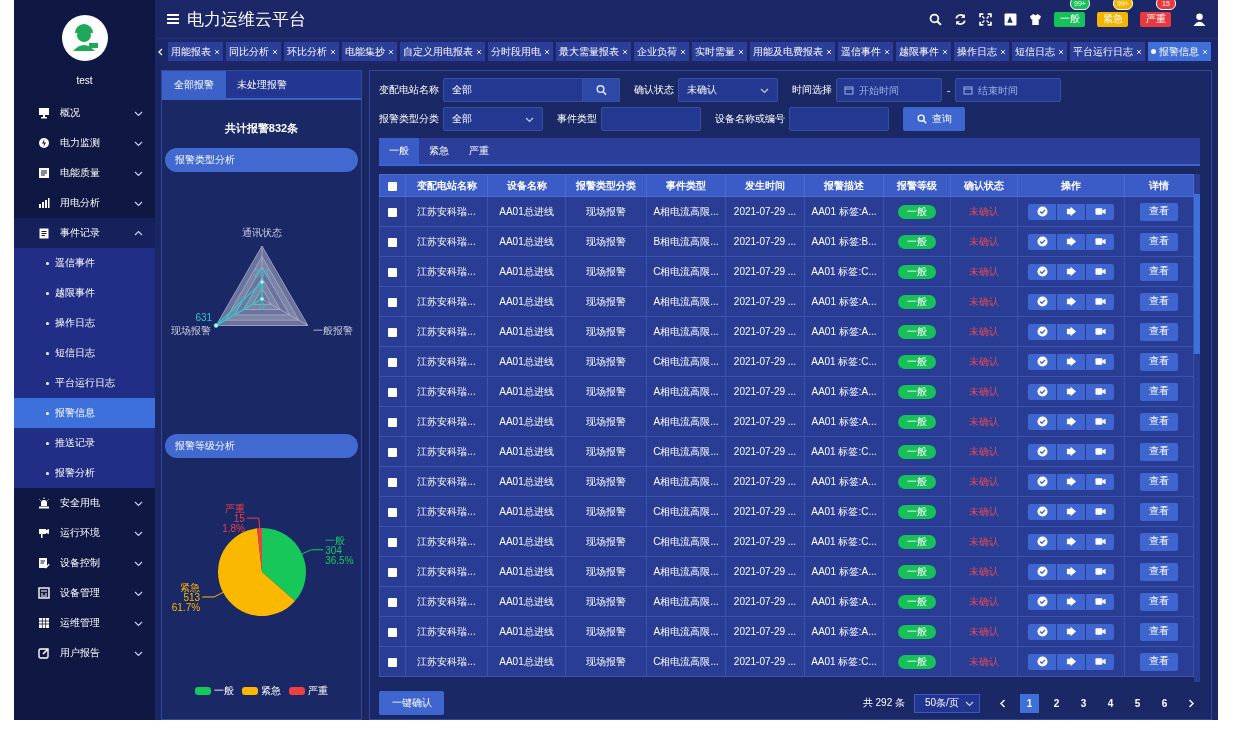  What do you see at coordinates (1137, 703) in the screenshot?
I see `page-number: 5` at bounding box center [1137, 703].